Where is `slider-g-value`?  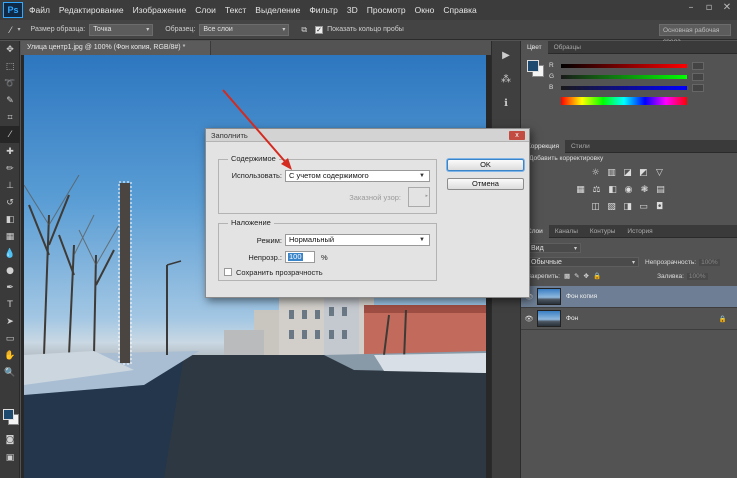 slider-g-value is located at coordinates (698, 76).